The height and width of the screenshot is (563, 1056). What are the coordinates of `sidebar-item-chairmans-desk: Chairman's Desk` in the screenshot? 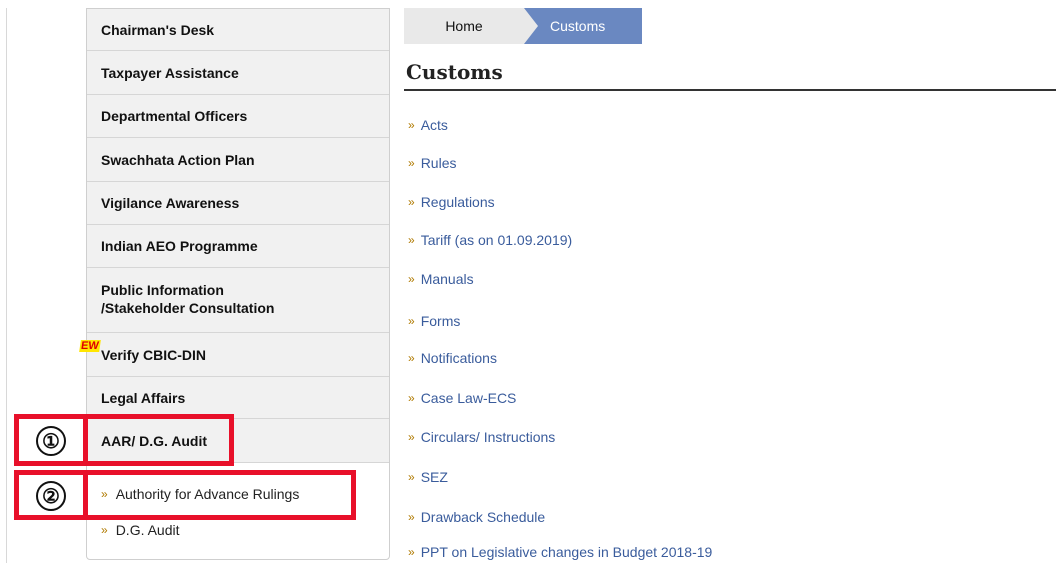 It's located at (238, 30).